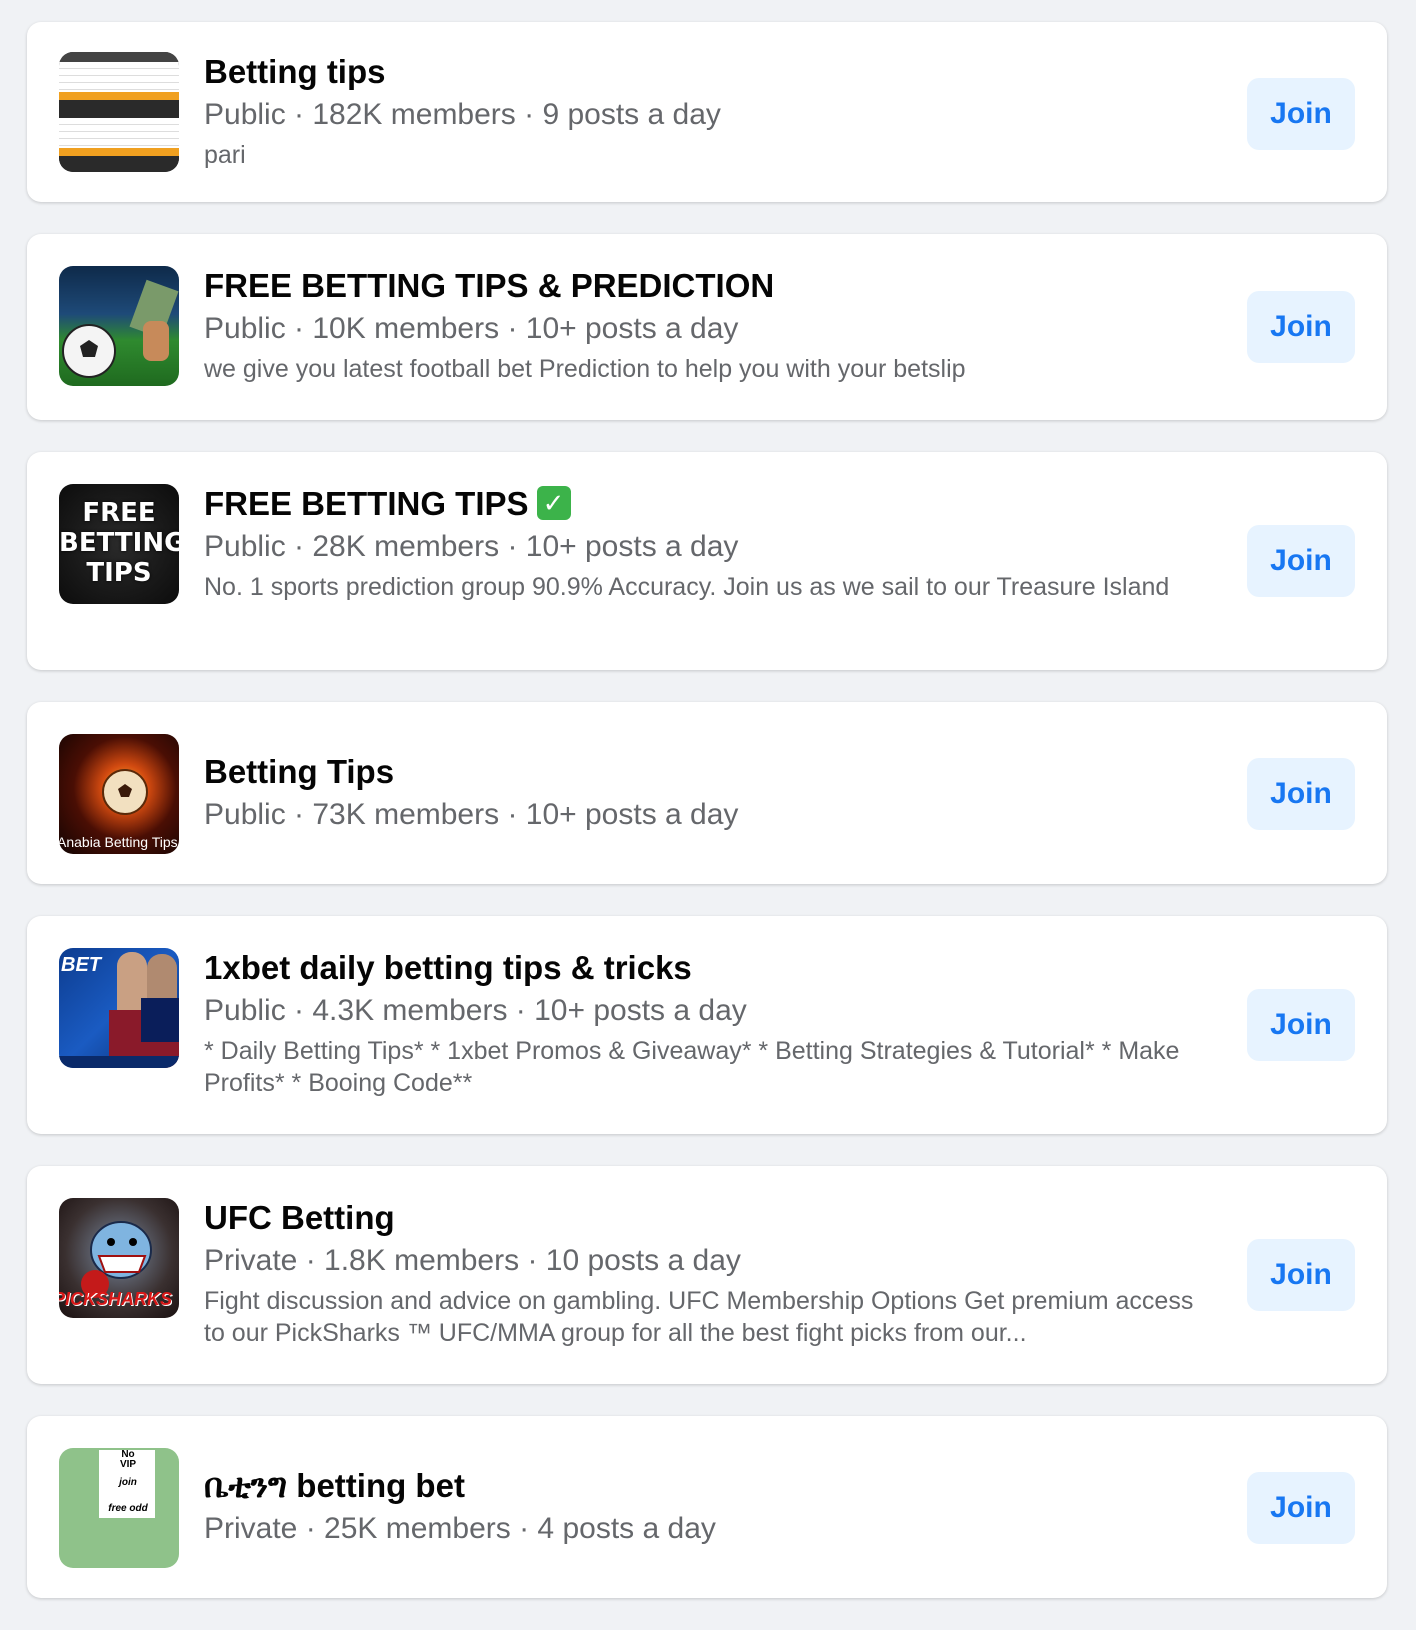  Describe the element at coordinates (119, 1258) in the screenshot. I see `group-thumbnail: PICKSHARKS` at that location.